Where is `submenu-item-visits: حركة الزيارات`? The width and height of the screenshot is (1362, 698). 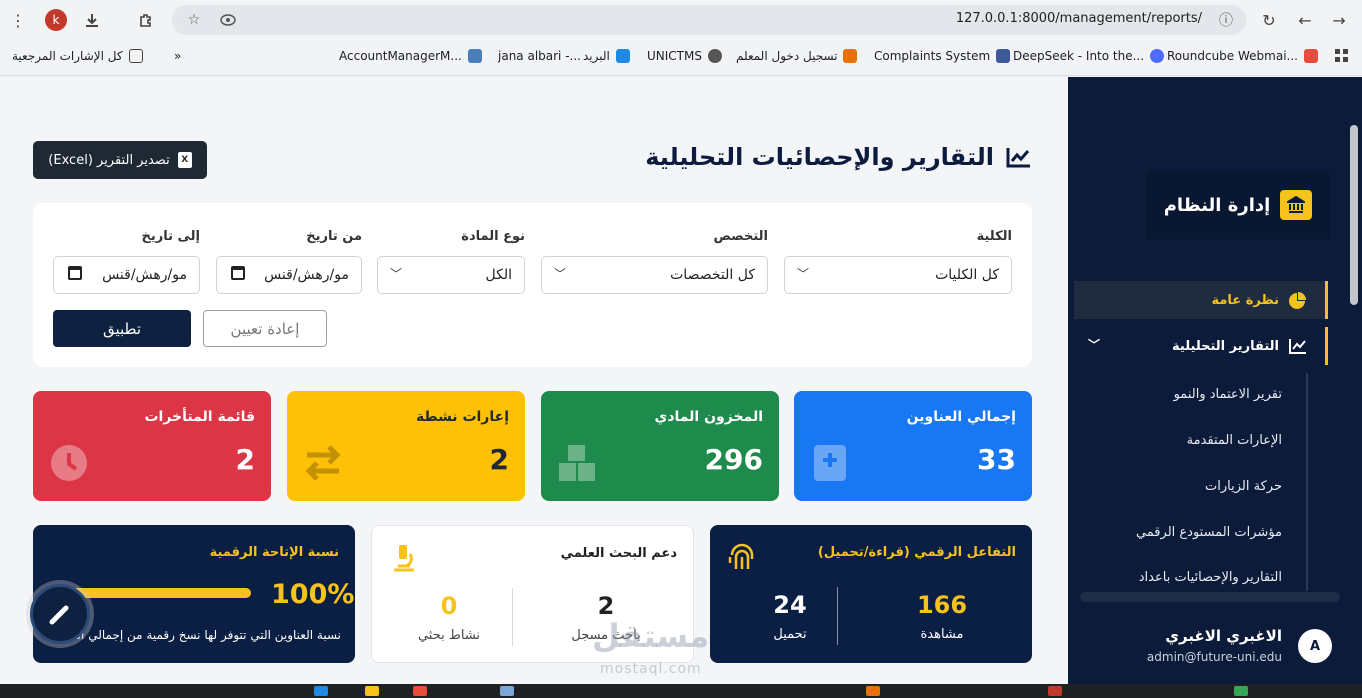
submenu-item-visits: حركة الزيارات is located at coordinates (1243, 486).